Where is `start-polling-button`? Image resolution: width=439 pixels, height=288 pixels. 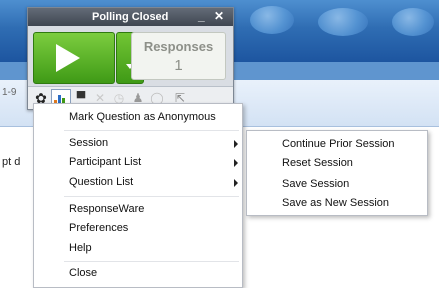
start-polling-button is located at coordinates (74, 58).